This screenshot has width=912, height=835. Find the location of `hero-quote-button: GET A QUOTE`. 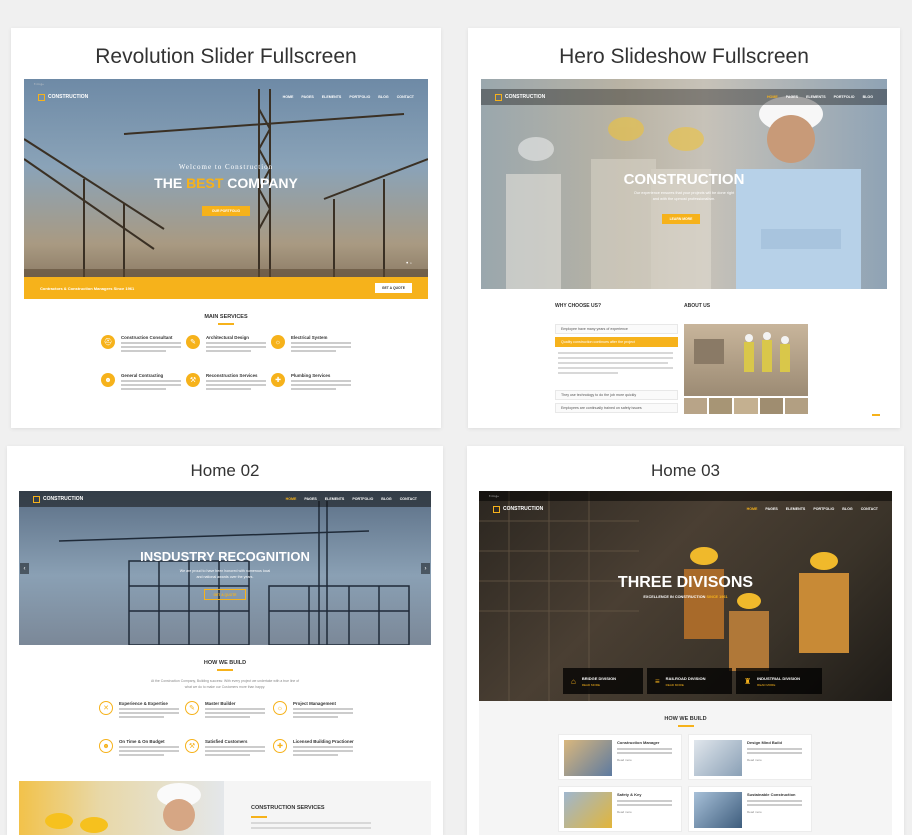

hero-quote-button: GET A QUOTE is located at coordinates (225, 594).